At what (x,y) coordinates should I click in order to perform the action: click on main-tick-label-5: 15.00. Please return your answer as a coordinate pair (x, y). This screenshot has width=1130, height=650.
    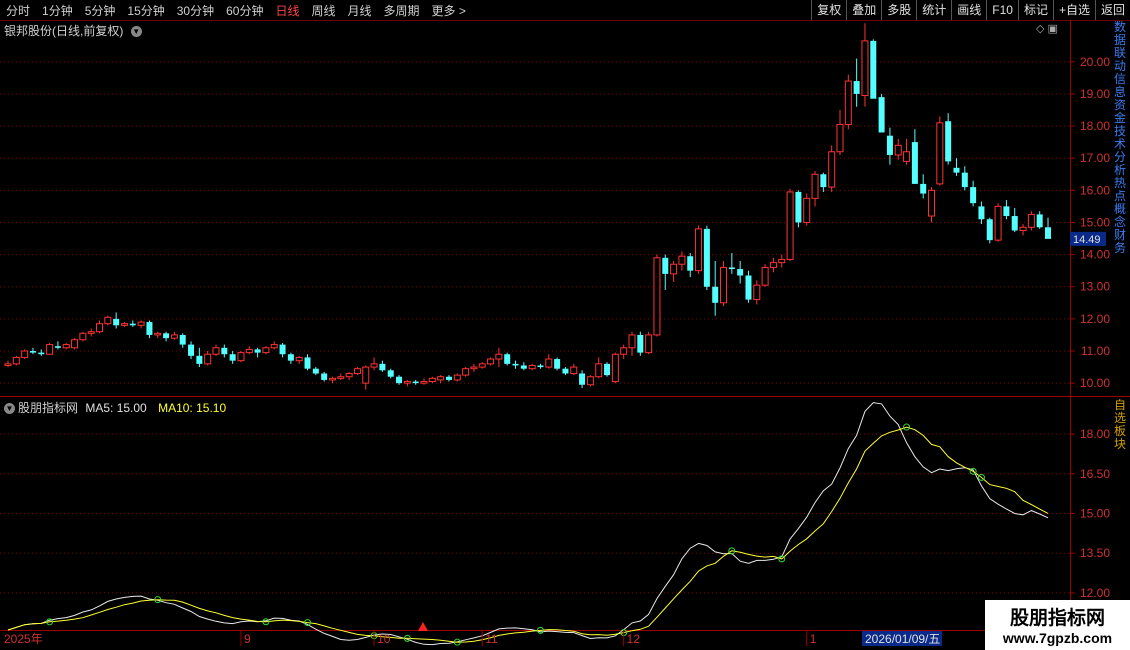
    Looking at the image, I should click on (1095, 222).